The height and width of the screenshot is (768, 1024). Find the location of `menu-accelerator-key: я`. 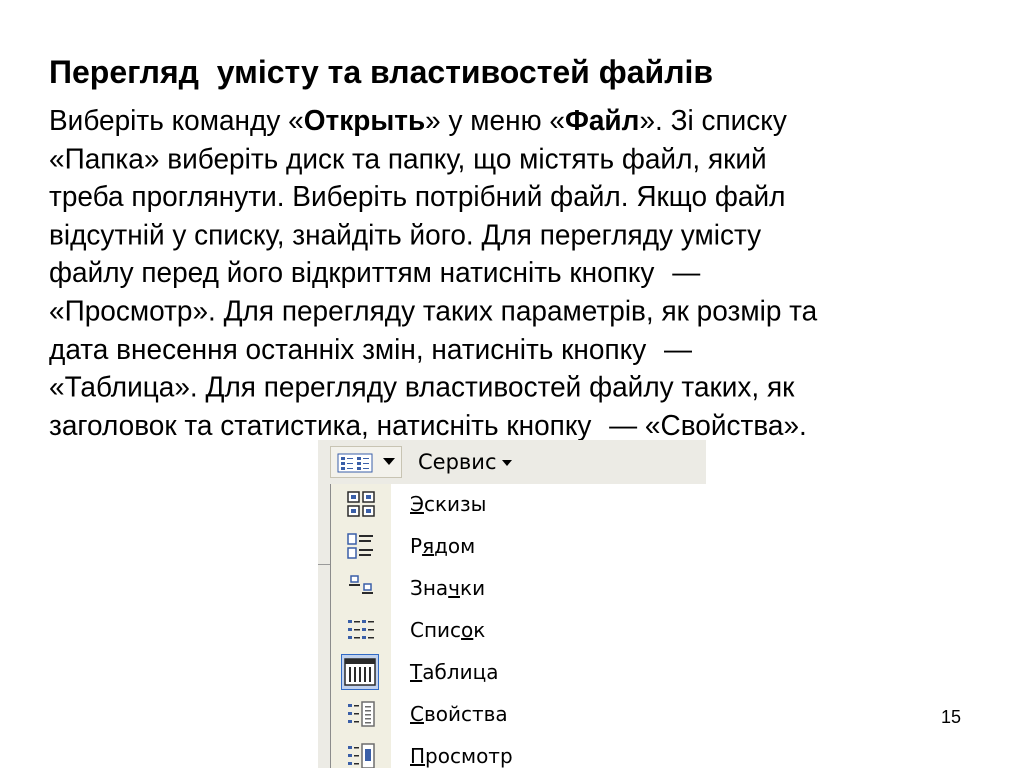

menu-accelerator-key: я is located at coordinates (428, 546).